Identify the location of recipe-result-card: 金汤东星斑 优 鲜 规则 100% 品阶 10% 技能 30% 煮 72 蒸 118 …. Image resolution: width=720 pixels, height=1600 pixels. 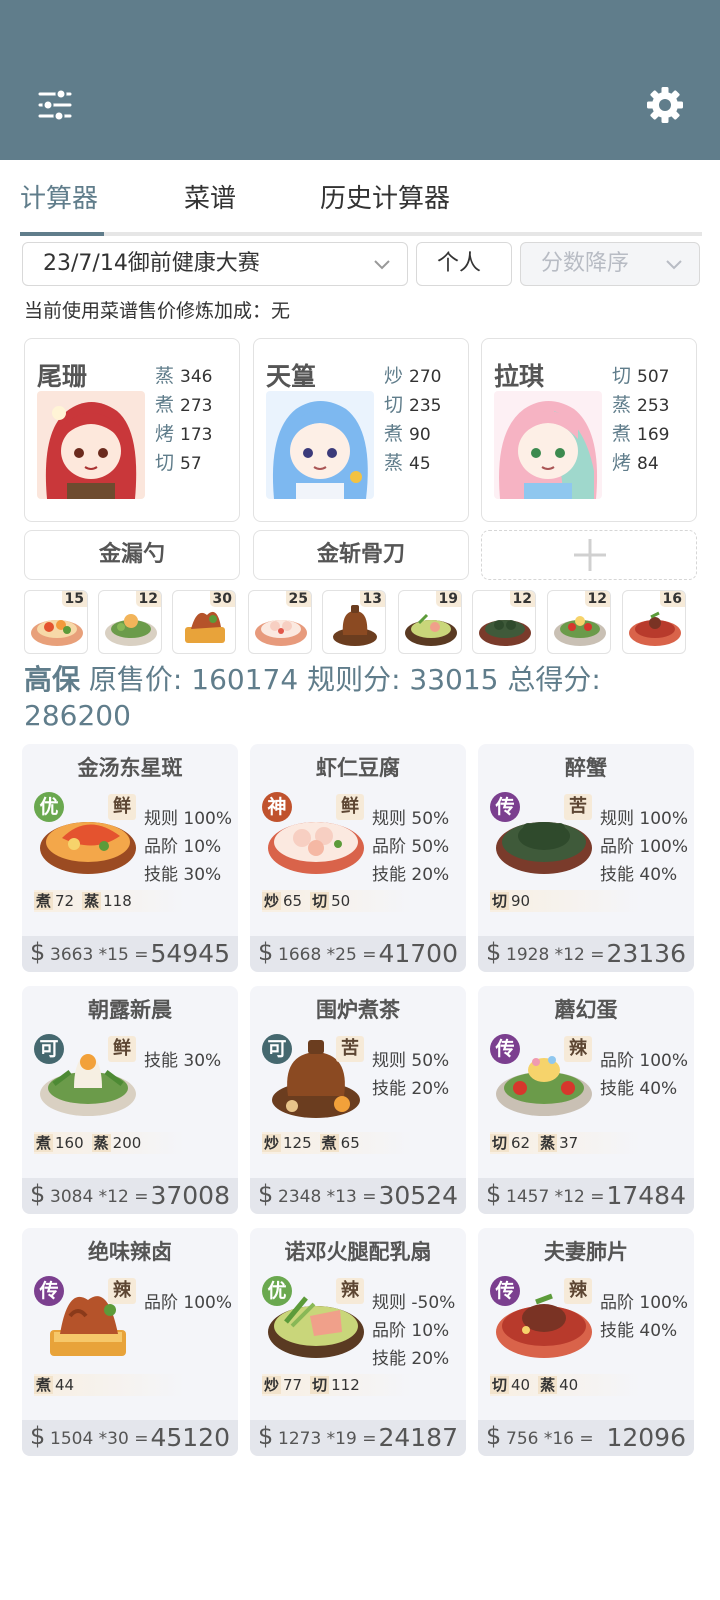
(130, 858).